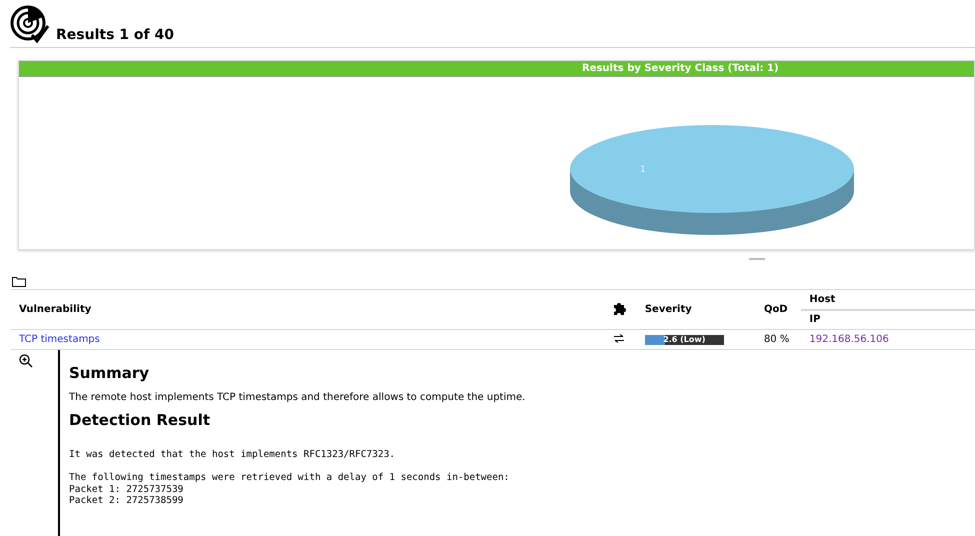 This screenshot has width=975, height=536. I want to click on slice-label: 1, so click(643, 170).